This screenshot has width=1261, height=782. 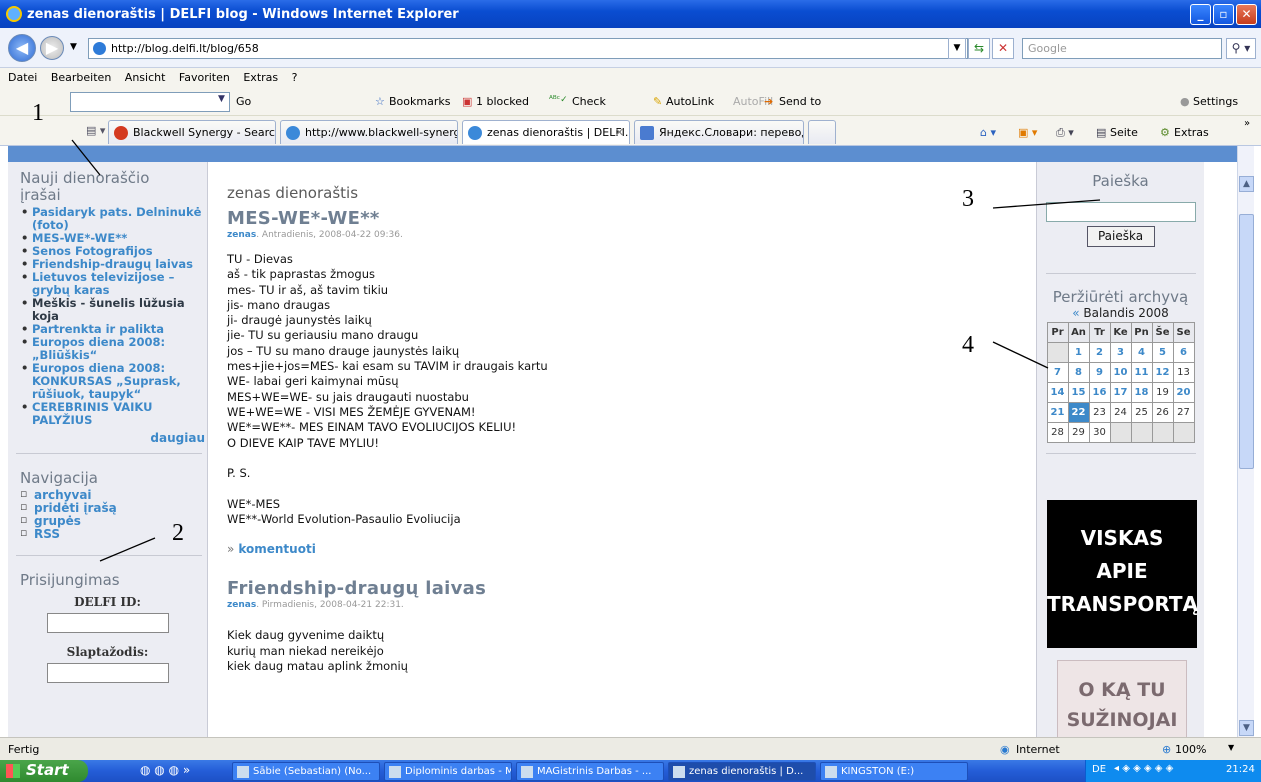 What do you see at coordinates (968, 345) in the screenshot?
I see `annotation-label-4: 4` at bounding box center [968, 345].